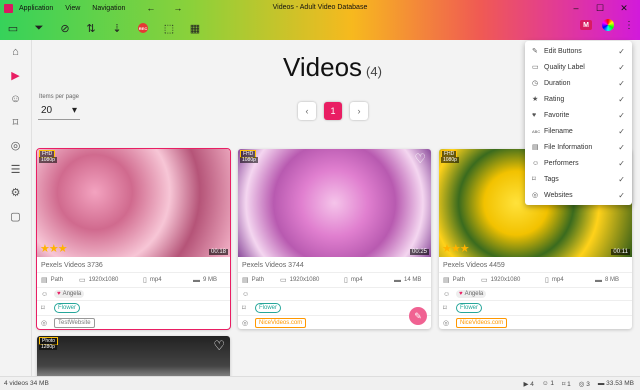 Image resolution: width=640 pixels, height=390 pixels. What do you see at coordinates (584, 384) in the screenshot?
I see `status-websites: ◎ 3` at bounding box center [584, 384].